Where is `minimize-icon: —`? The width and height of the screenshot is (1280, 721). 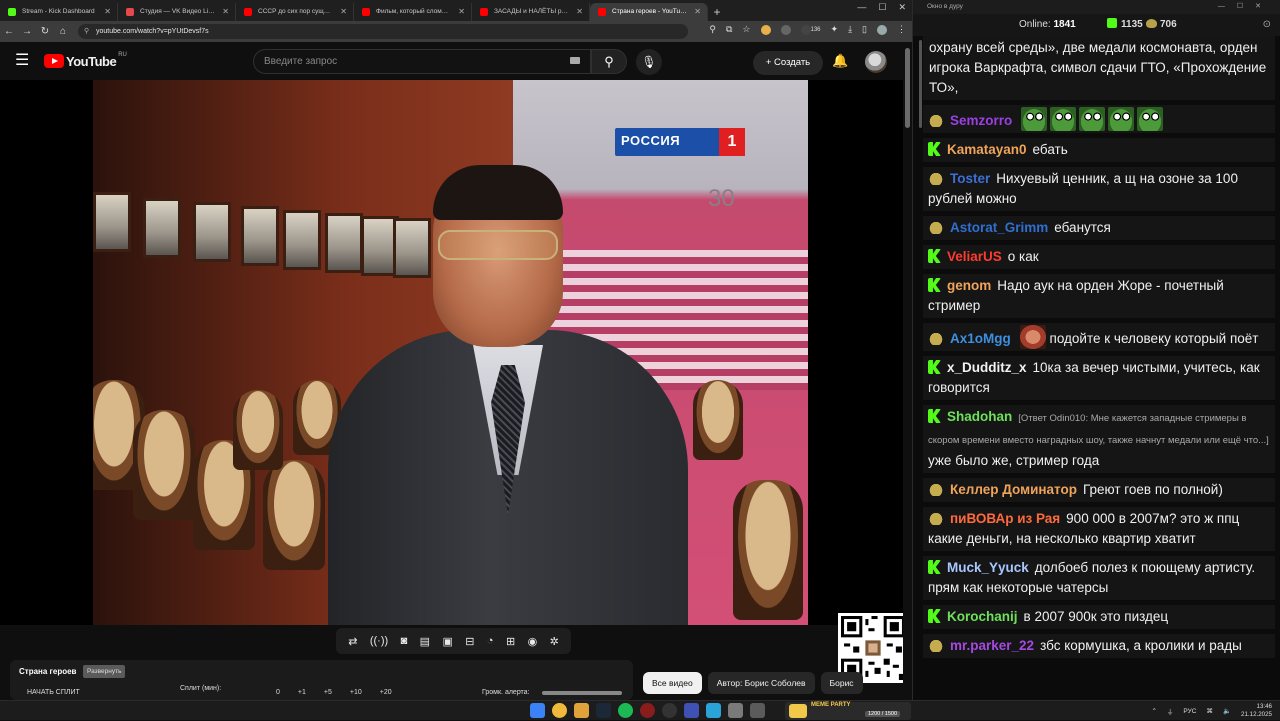
minimize-icon: — is located at coordinates (861, 7).